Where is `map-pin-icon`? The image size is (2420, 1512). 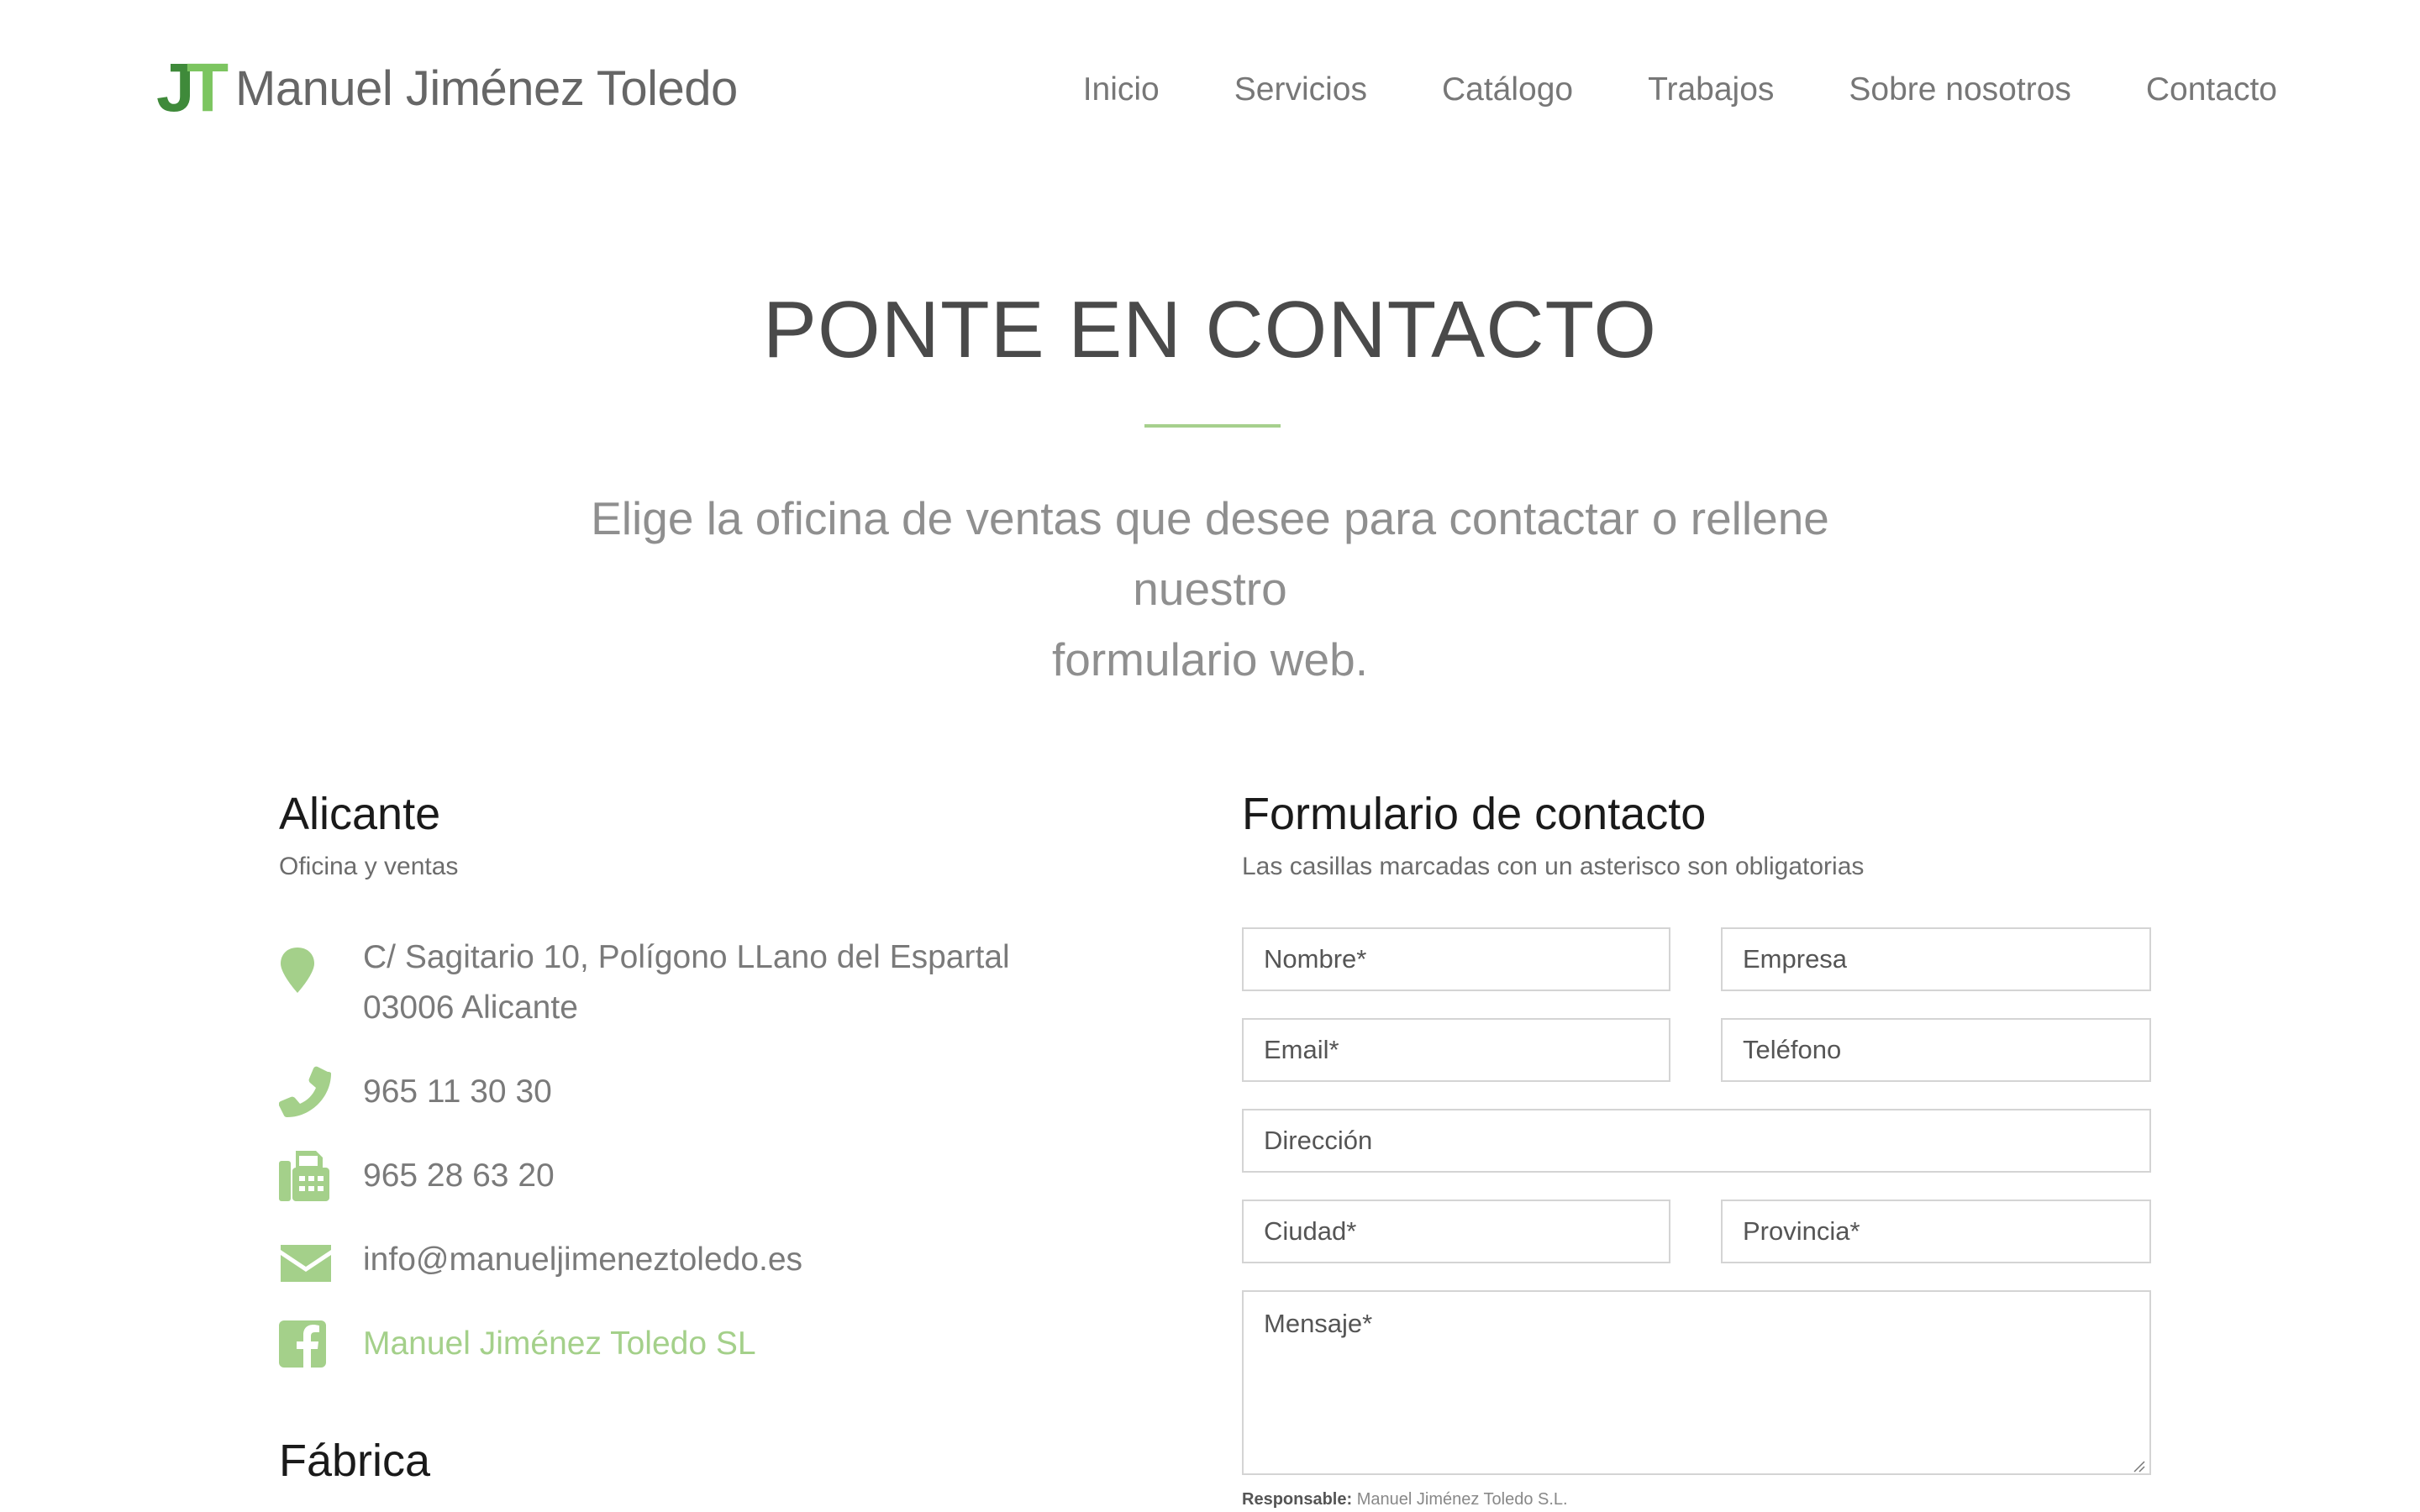 map-pin-icon is located at coordinates (298, 970).